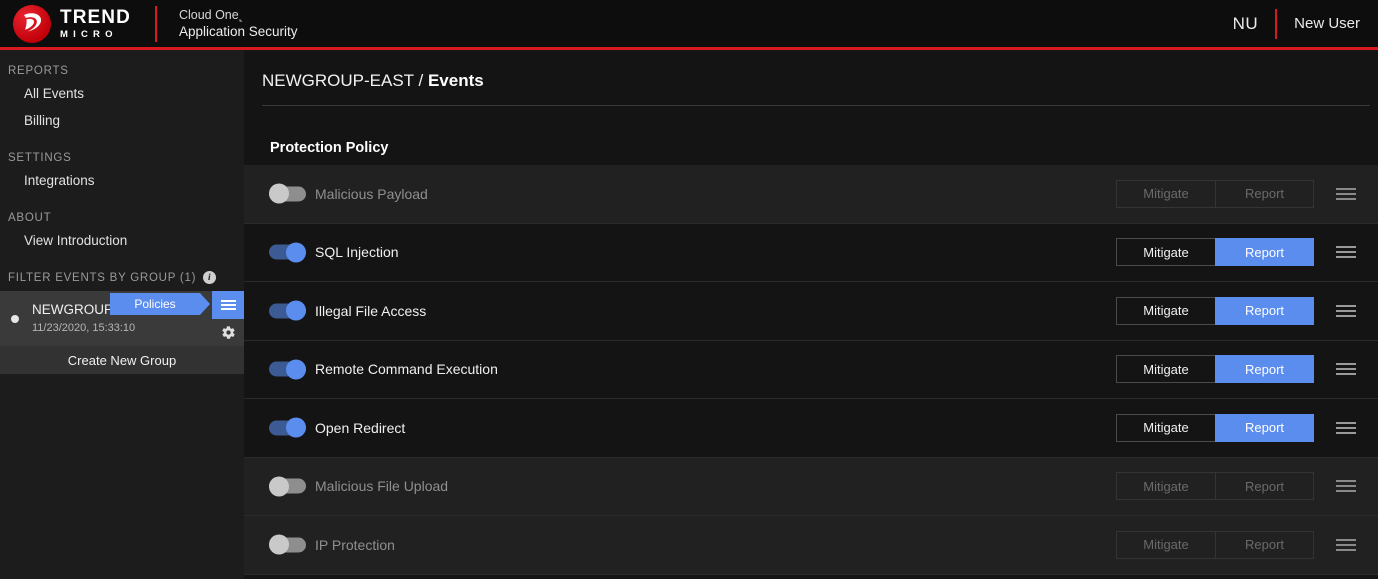 The width and height of the screenshot is (1378, 579). Describe the element at coordinates (42, 120) in the screenshot. I see `sidebar-item-billing: Billing` at that location.